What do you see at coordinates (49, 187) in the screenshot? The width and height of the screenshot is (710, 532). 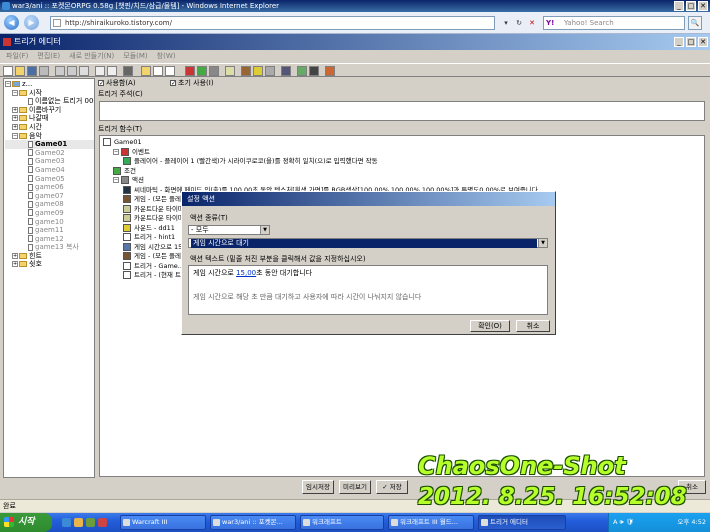 I see `tree-item: game06` at bounding box center [49, 187].